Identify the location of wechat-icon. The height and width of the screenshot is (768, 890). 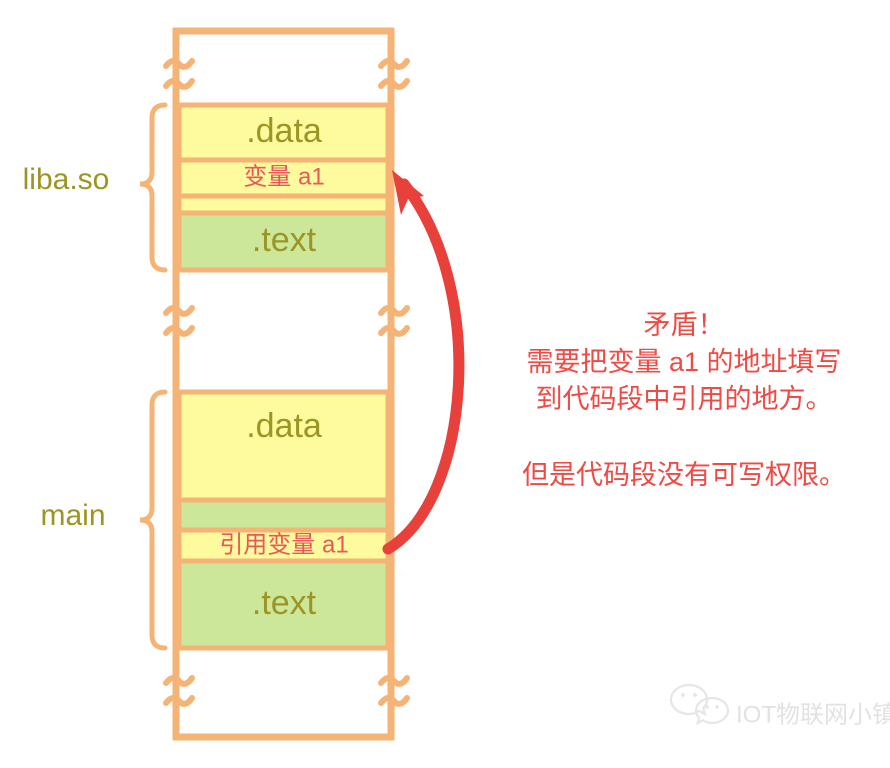
(699, 704).